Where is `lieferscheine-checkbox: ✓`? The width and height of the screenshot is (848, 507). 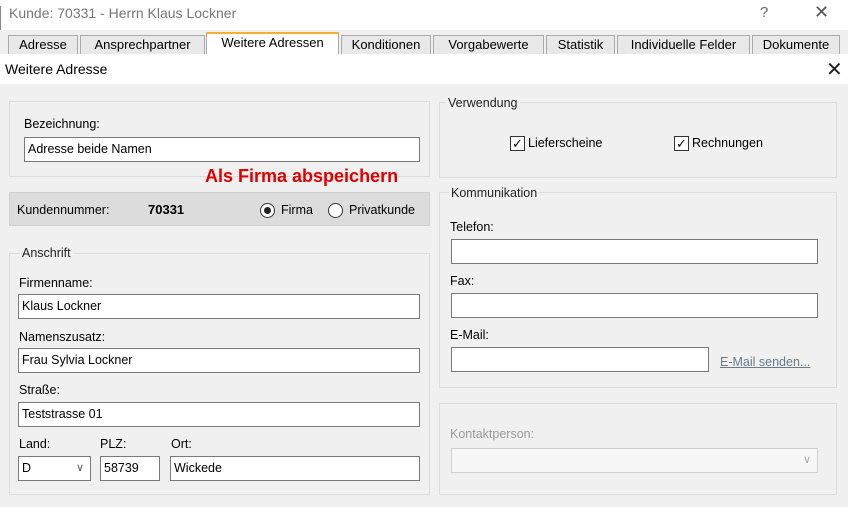
lieferscheine-checkbox: ✓ is located at coordinates (517, 143).